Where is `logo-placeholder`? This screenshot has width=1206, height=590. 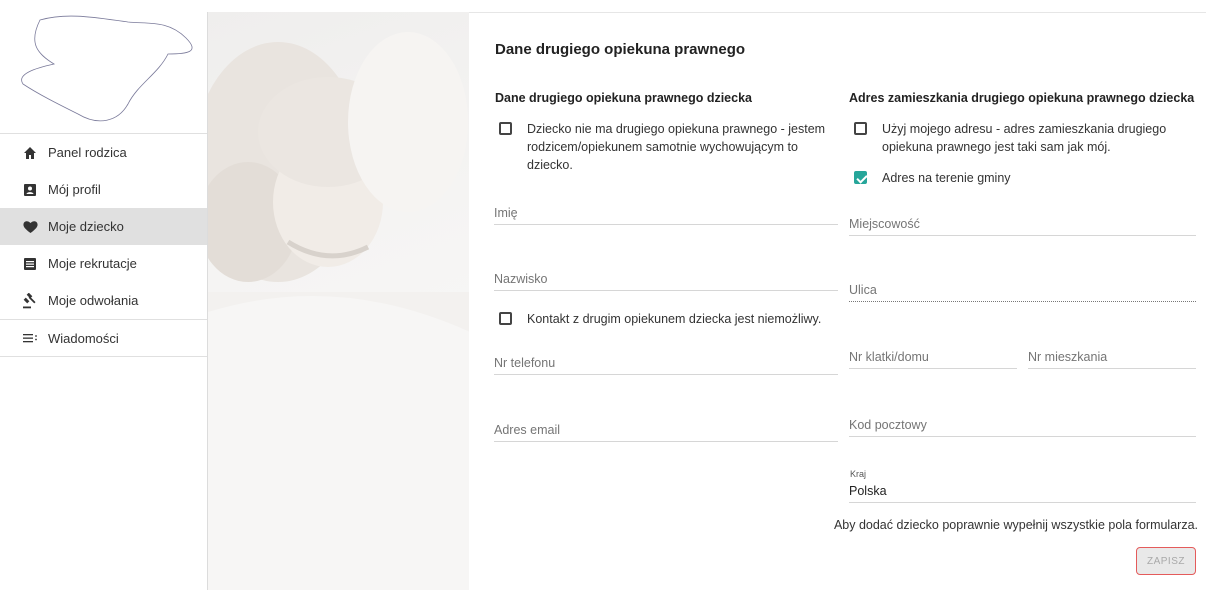 logo-placeholder is located at coordinates (107, 68).